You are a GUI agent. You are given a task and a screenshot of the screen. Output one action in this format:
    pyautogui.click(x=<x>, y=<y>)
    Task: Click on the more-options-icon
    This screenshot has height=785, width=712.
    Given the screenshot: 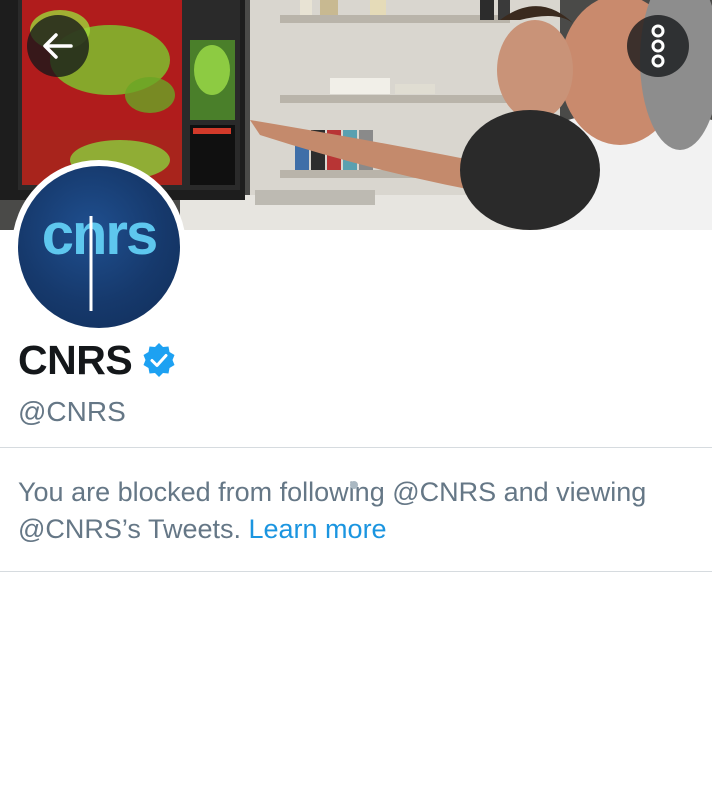 What is the action you would take?
    pyautogui.click(x=658, y=46)
    